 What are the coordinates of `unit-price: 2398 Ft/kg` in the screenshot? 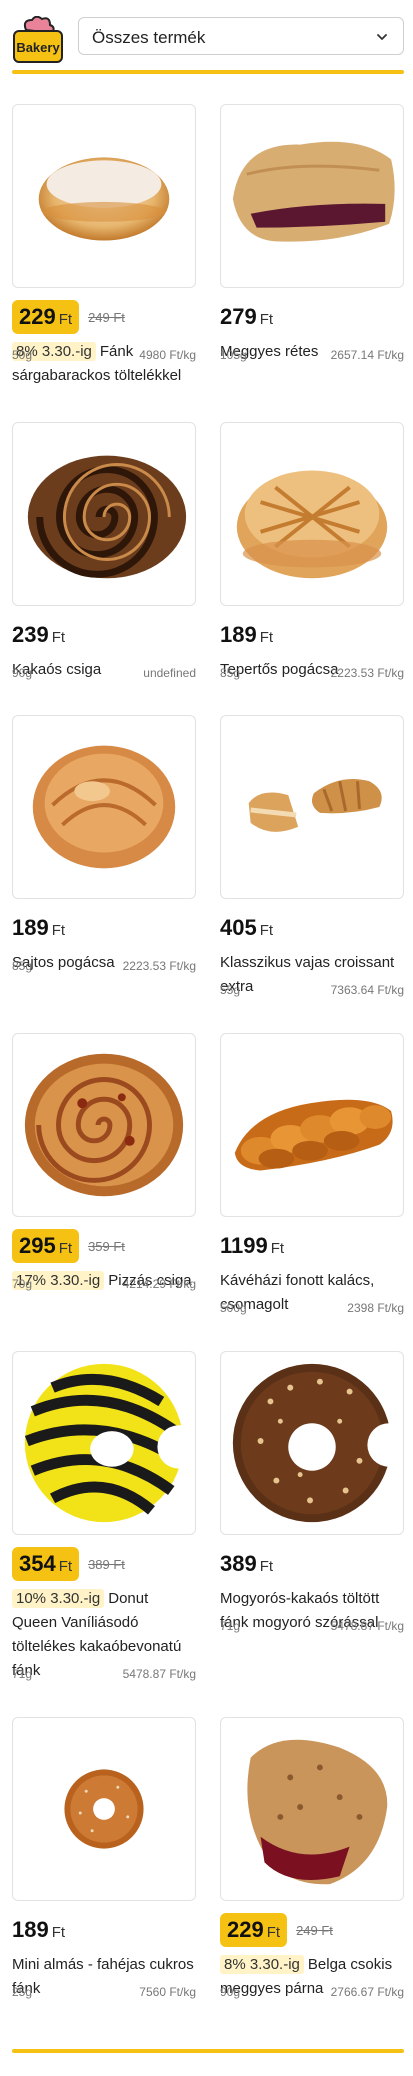 It's located at (375, 1308).